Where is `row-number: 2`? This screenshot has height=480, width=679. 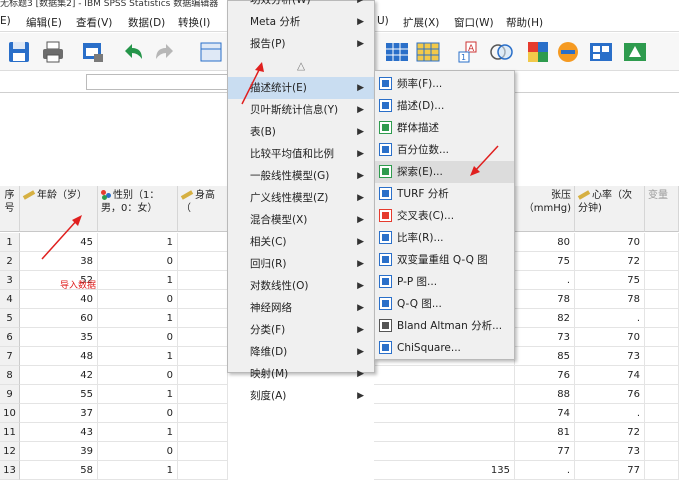 row-number: 2 is located at coordinates (10, 261).